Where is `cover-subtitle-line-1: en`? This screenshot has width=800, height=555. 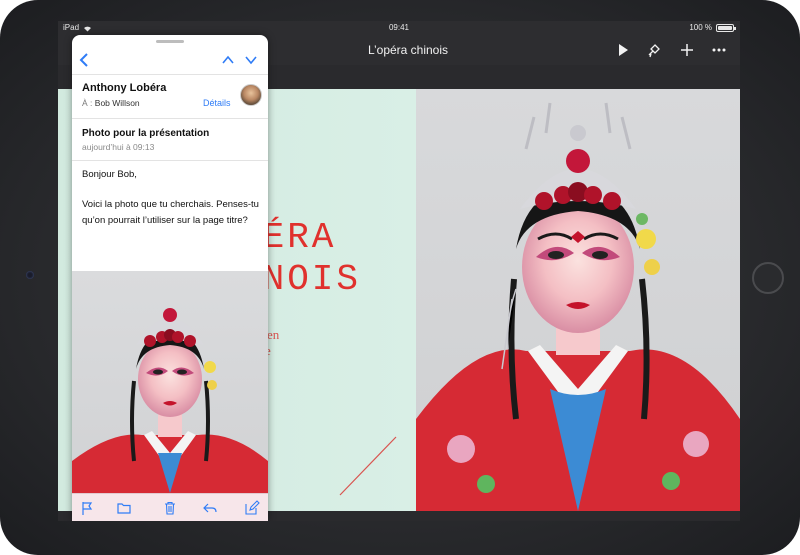 cover-subtitle-line-1: en is located at coordinates (273, 334).